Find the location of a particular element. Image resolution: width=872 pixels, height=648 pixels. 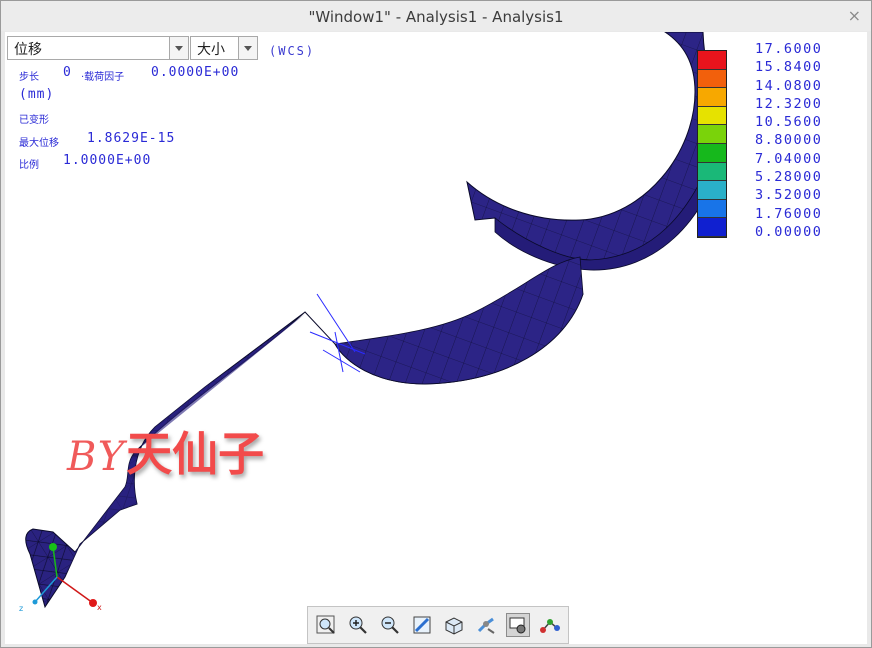

zoom-in-icon is located at coordinates (358, 625).